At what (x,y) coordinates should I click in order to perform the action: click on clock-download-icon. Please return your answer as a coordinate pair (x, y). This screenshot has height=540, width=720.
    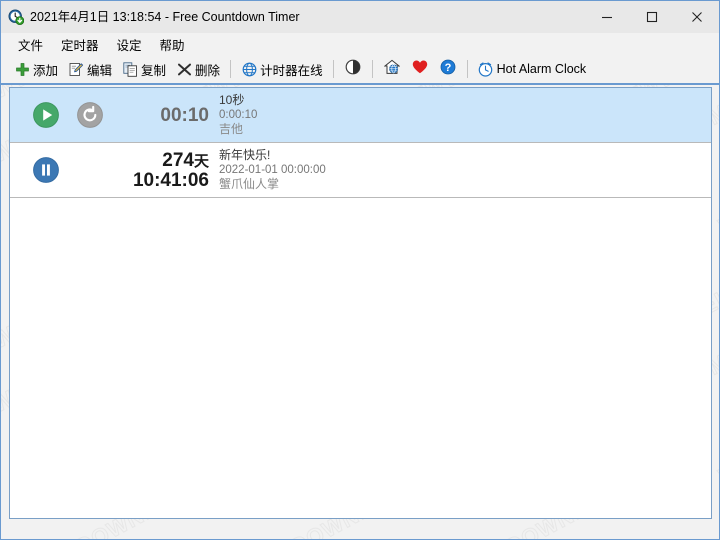
    Looking at the image, I should click on (16, 17).